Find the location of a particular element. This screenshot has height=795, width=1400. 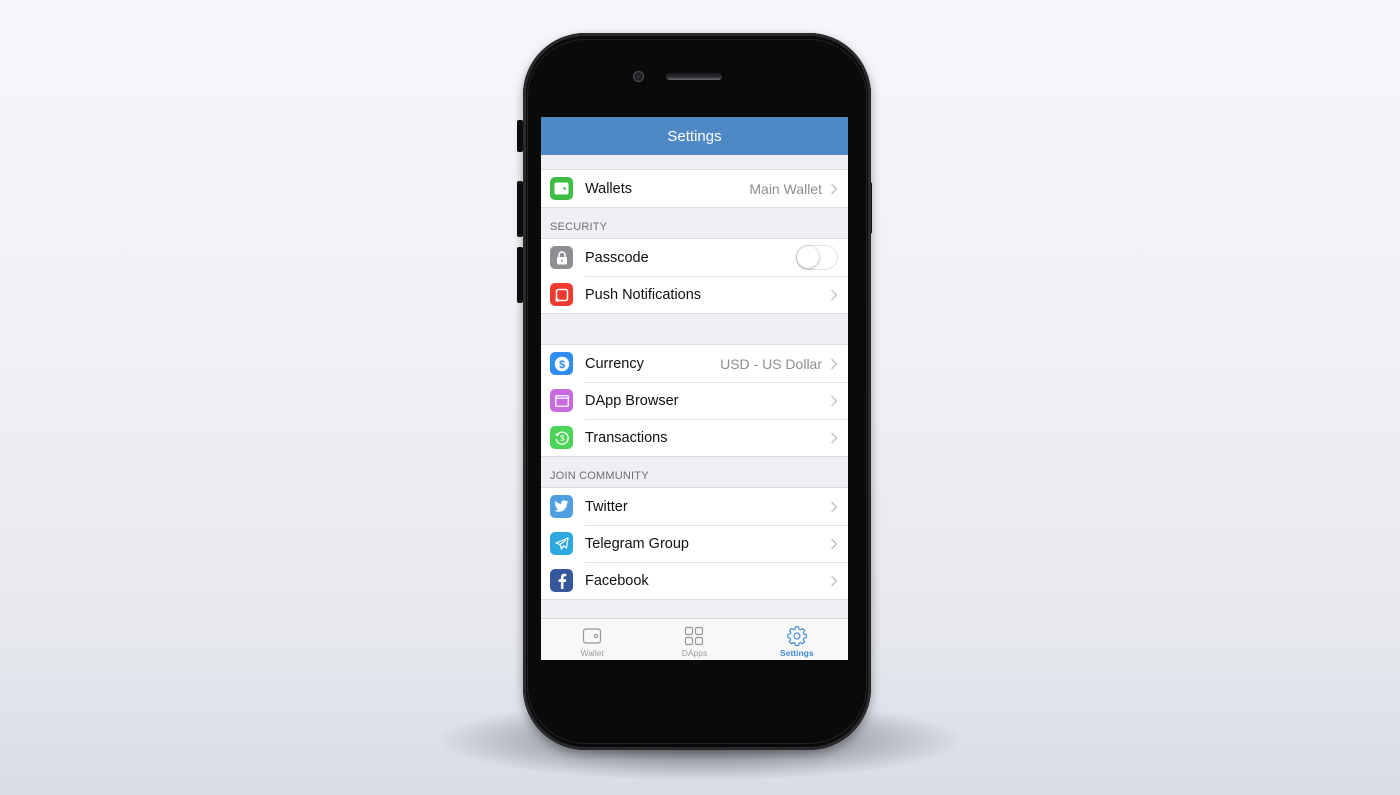

row-label: Twitter is located at coordinates (606, 506).